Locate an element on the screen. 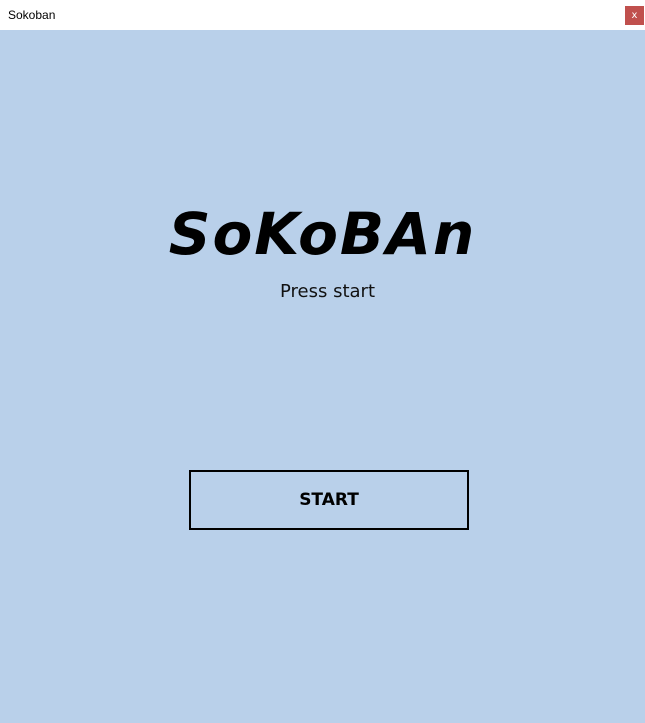 This screenshot has height=723, width=645. press-start-label: Press start is located at coordinates (327, 291).